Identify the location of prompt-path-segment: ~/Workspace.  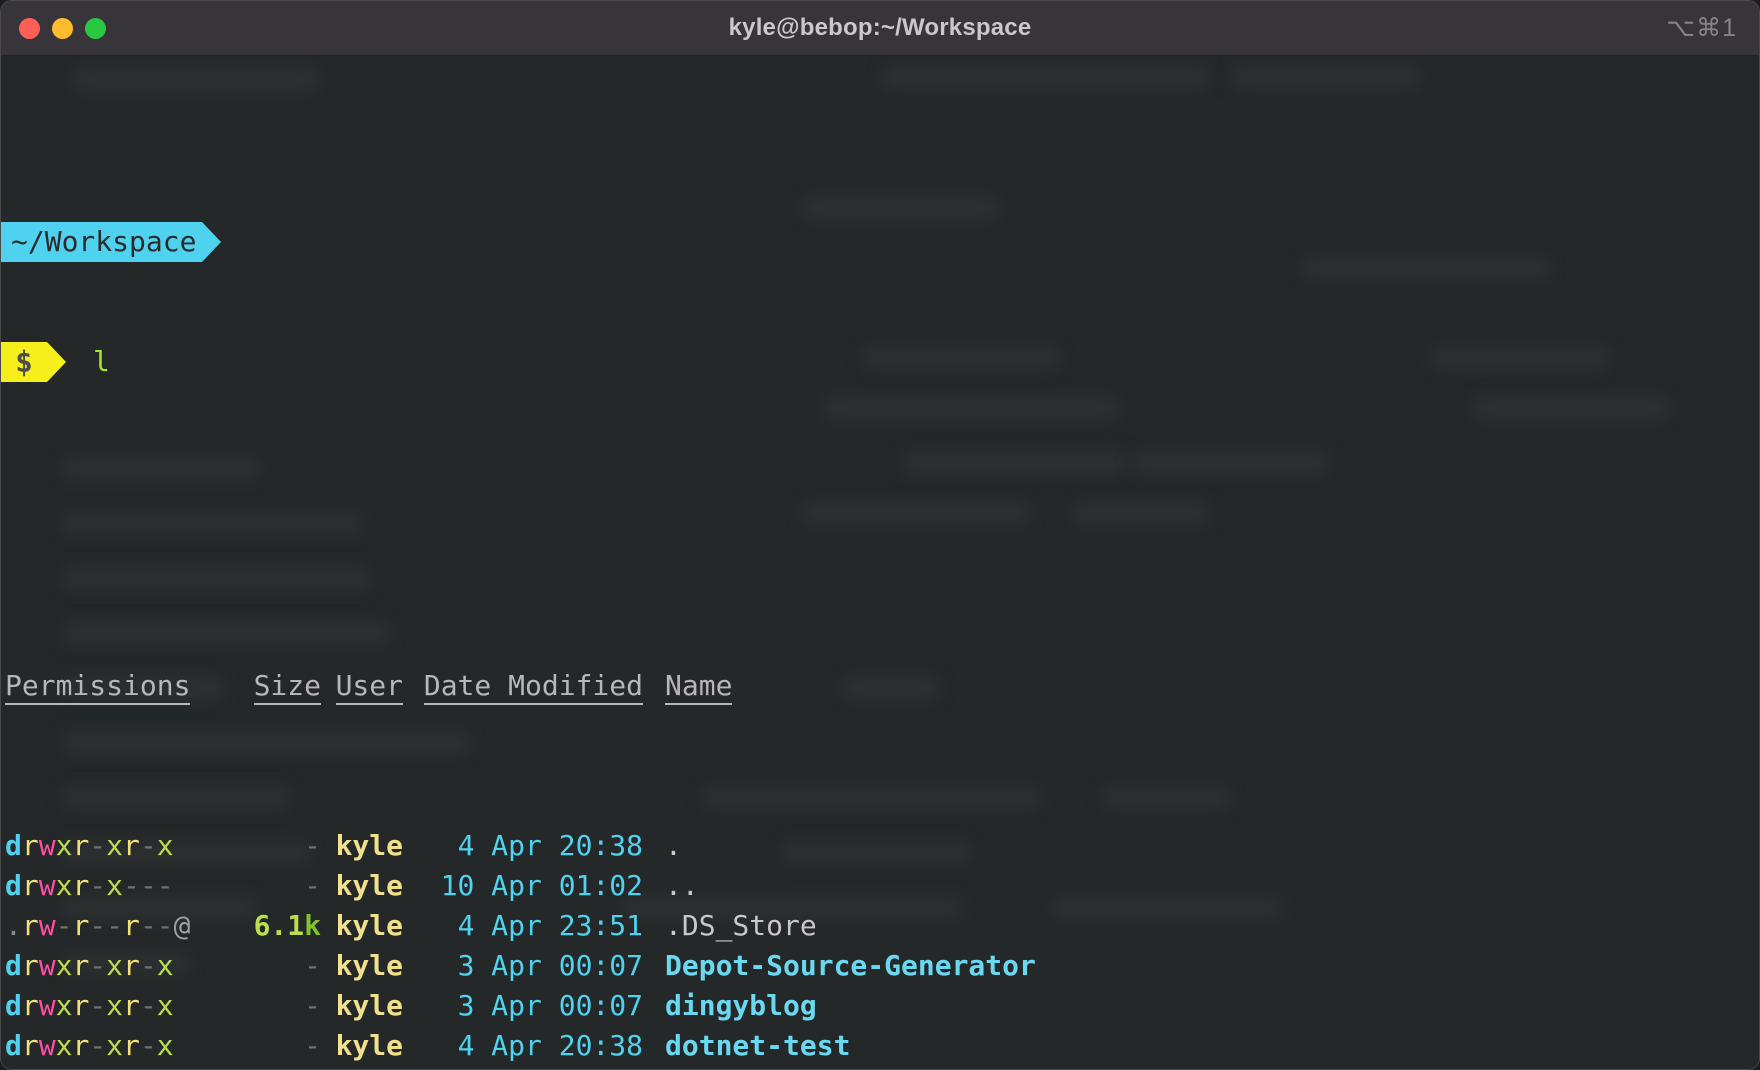
(102, 242).